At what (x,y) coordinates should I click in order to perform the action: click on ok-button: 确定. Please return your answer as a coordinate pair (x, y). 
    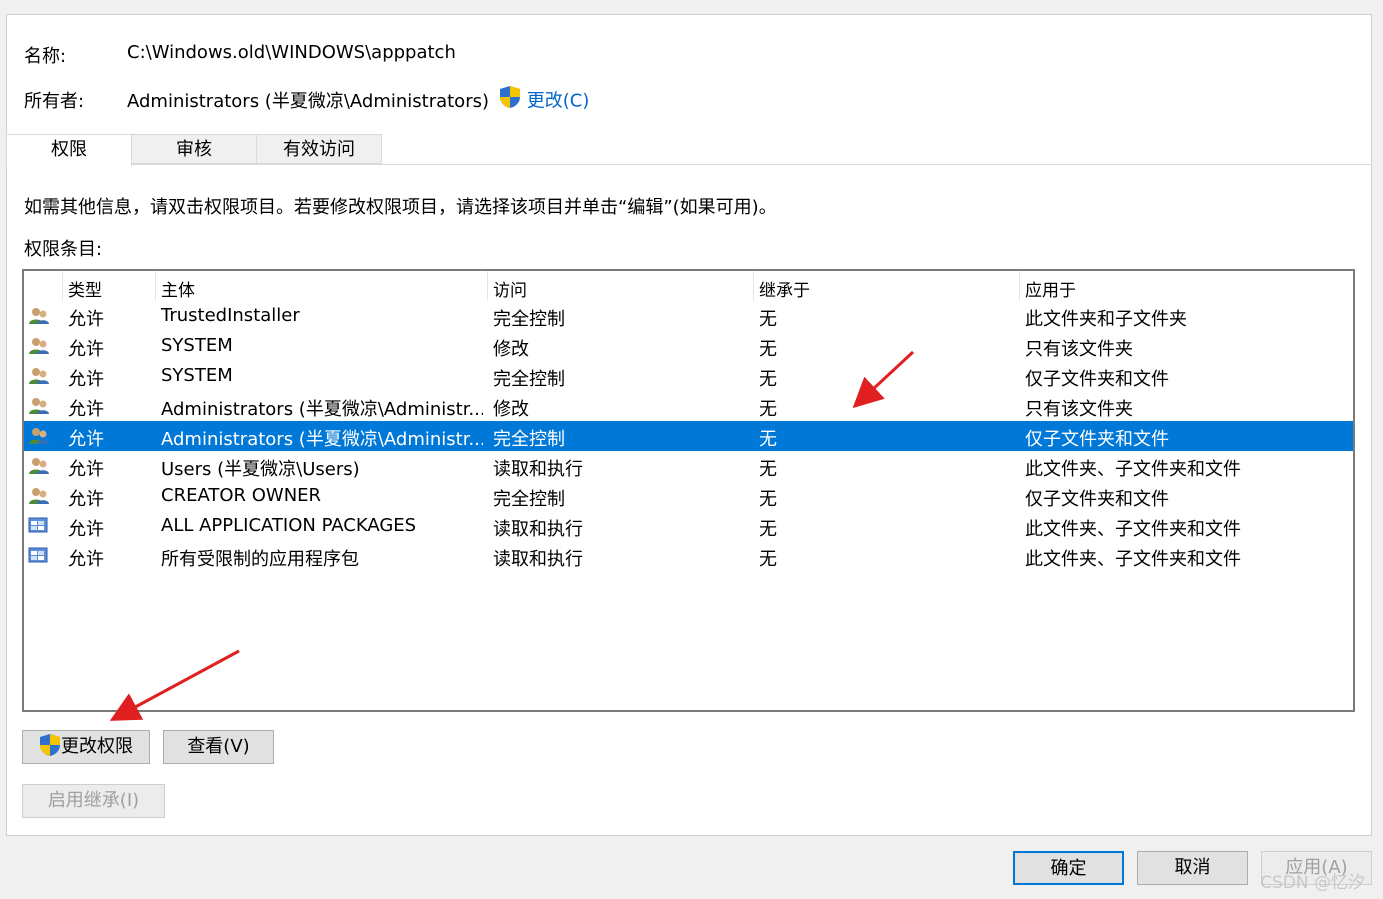
    Looking at the image, I should click on (1068, 868).